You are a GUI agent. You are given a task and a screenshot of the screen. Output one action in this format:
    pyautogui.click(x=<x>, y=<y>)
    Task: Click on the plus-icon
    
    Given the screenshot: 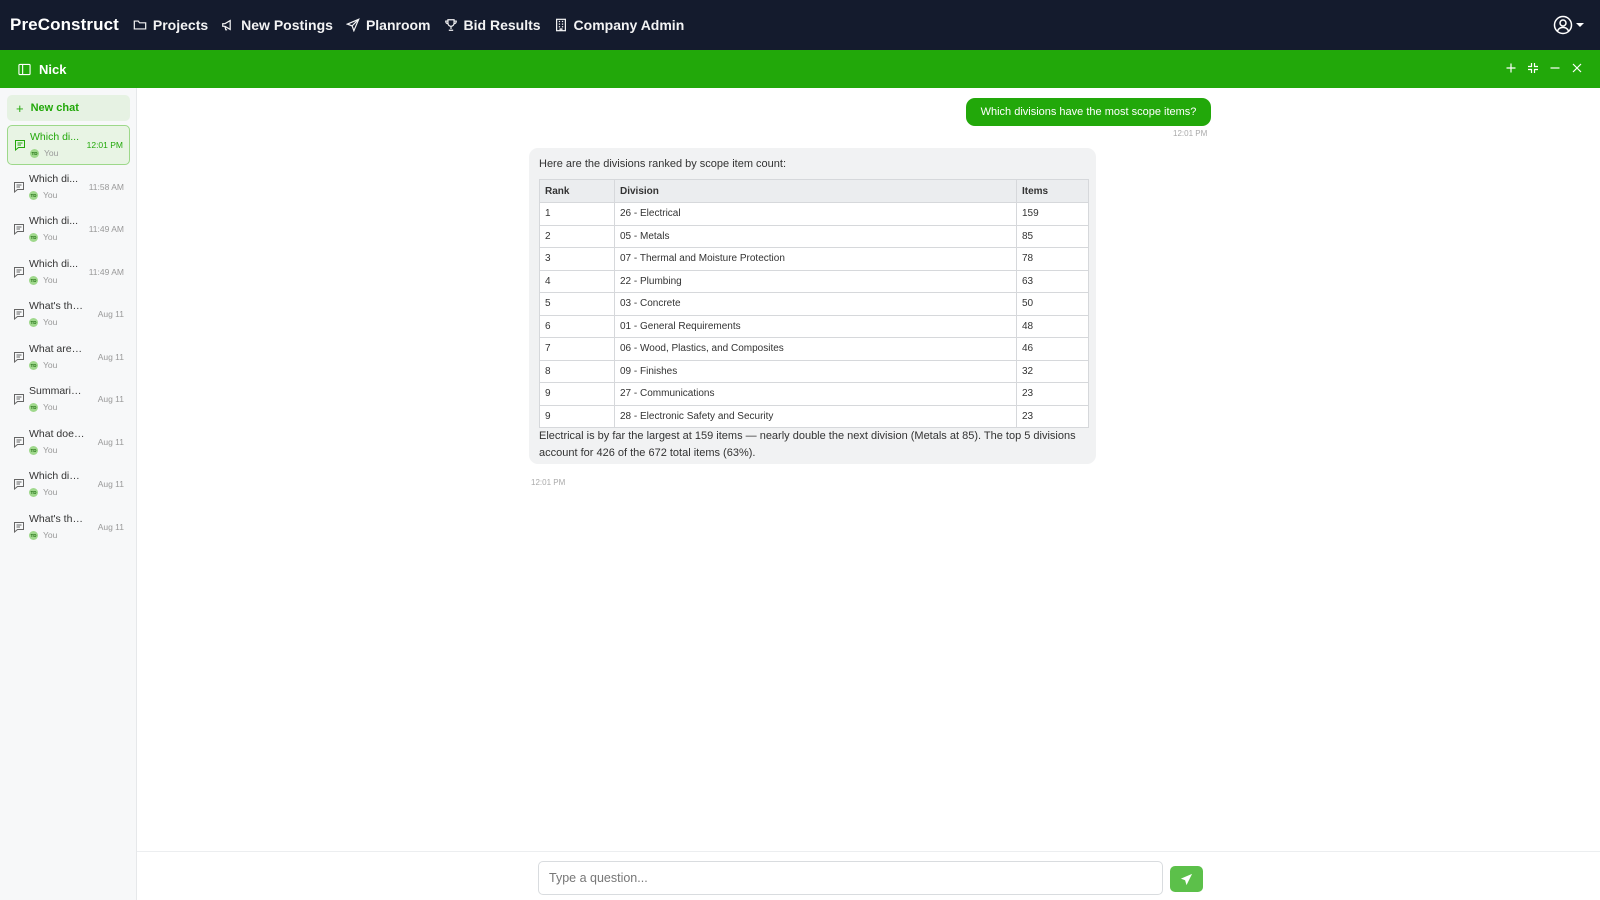 What is the action you would take?
    pyautogui.click(x=1511, y=68)
    